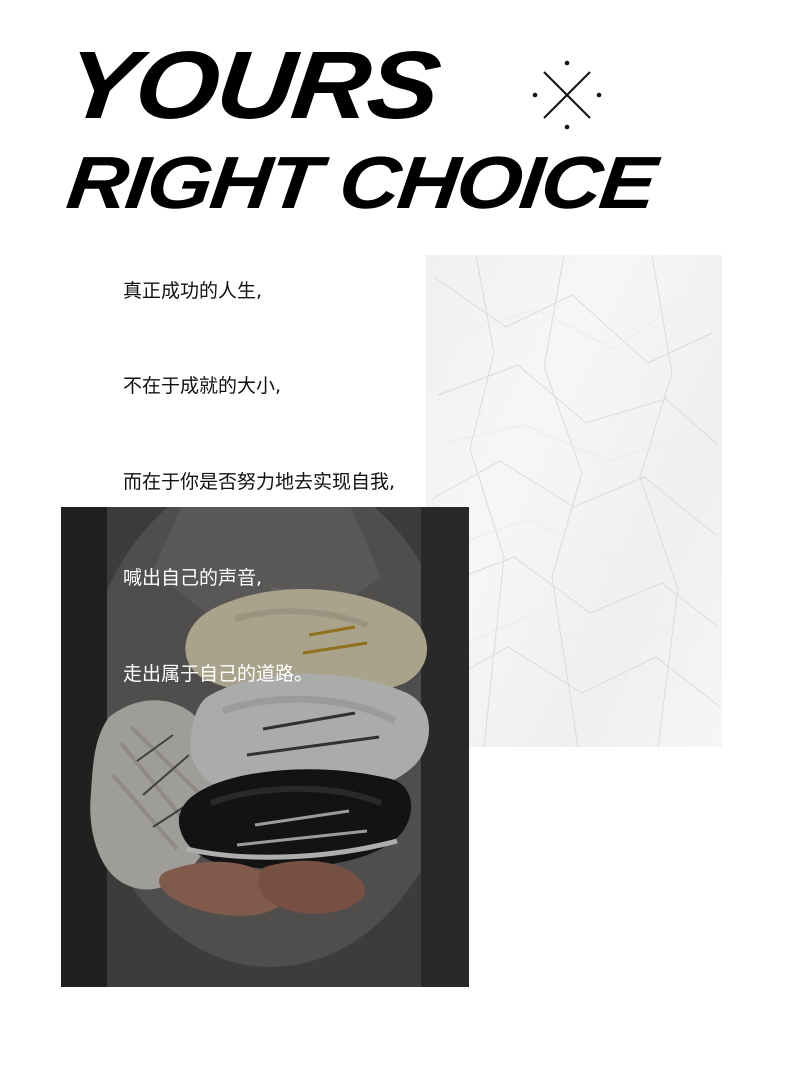 This screenshot has height=1083, width=790. Describe the element at coordinates (361, 182) in the screenshot. I see `headline-right-choice: RIGHT CHOICE` at that location.